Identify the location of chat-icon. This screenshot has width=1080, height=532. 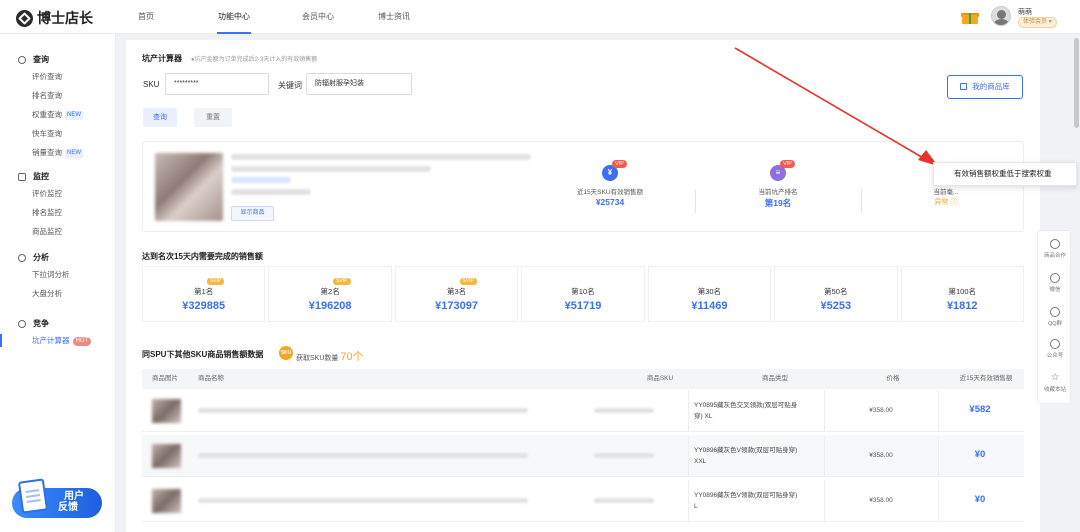
(1055, 344).